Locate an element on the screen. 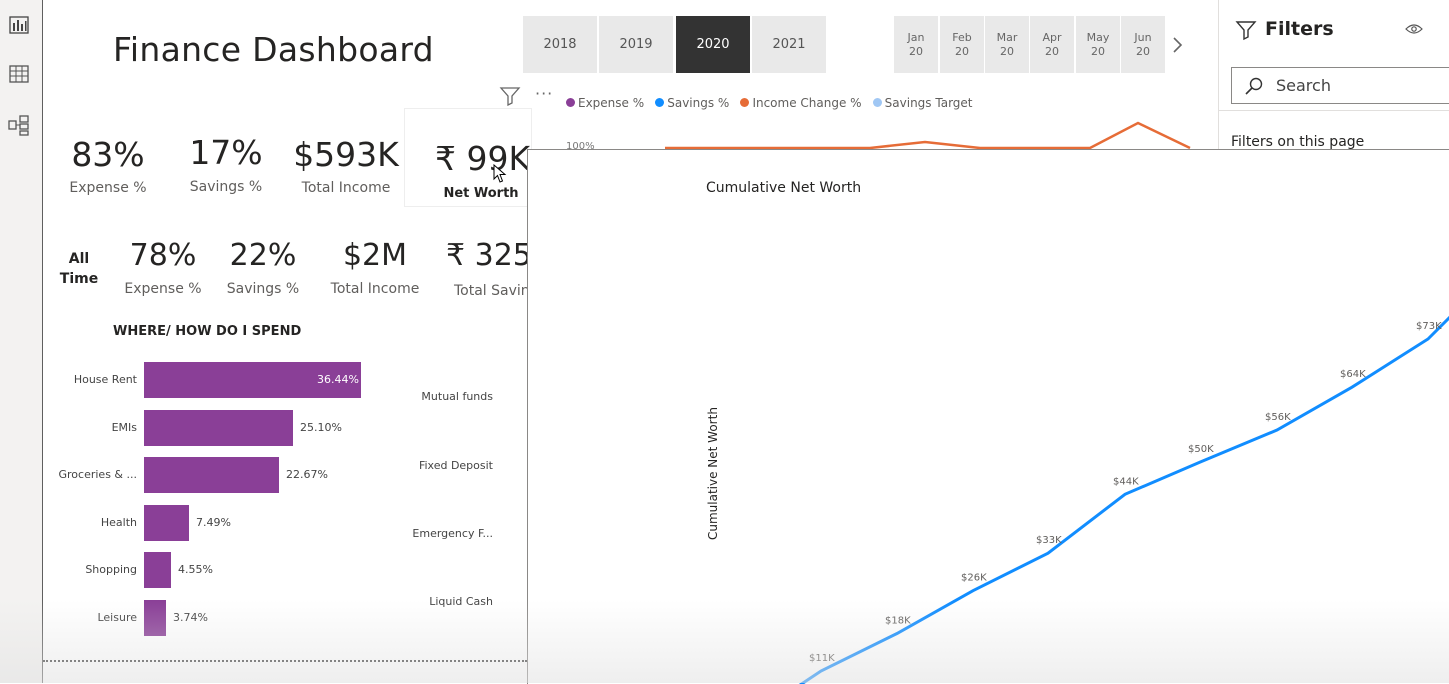 The image size is (1449, 684). spend-chart-title: WHERE/ HOW DO I SPEND is located at coordinates (207, 331).